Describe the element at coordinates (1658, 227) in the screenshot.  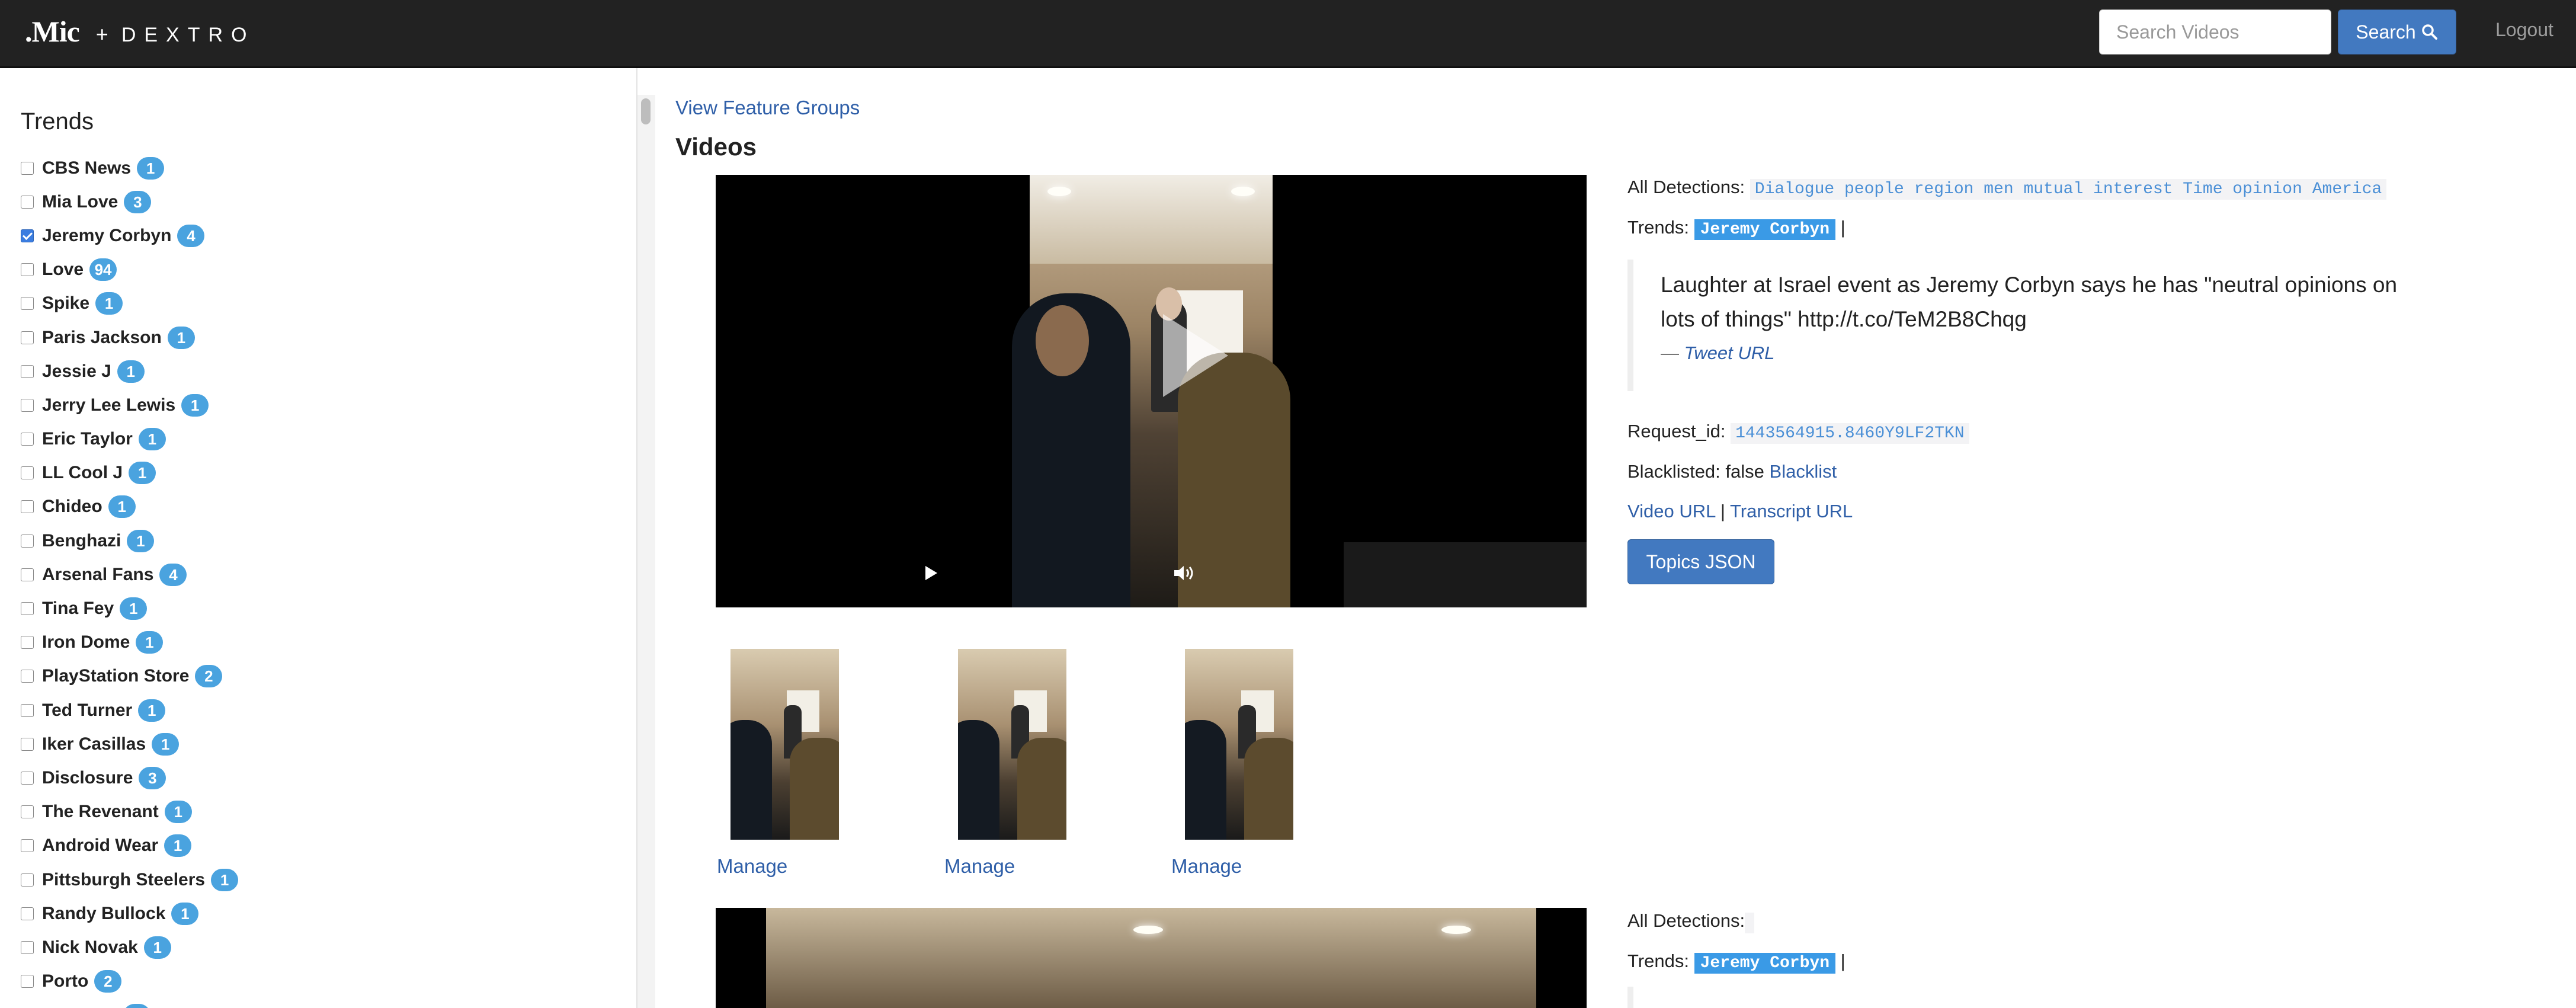
I see `trends-label: Trends:` at that location.